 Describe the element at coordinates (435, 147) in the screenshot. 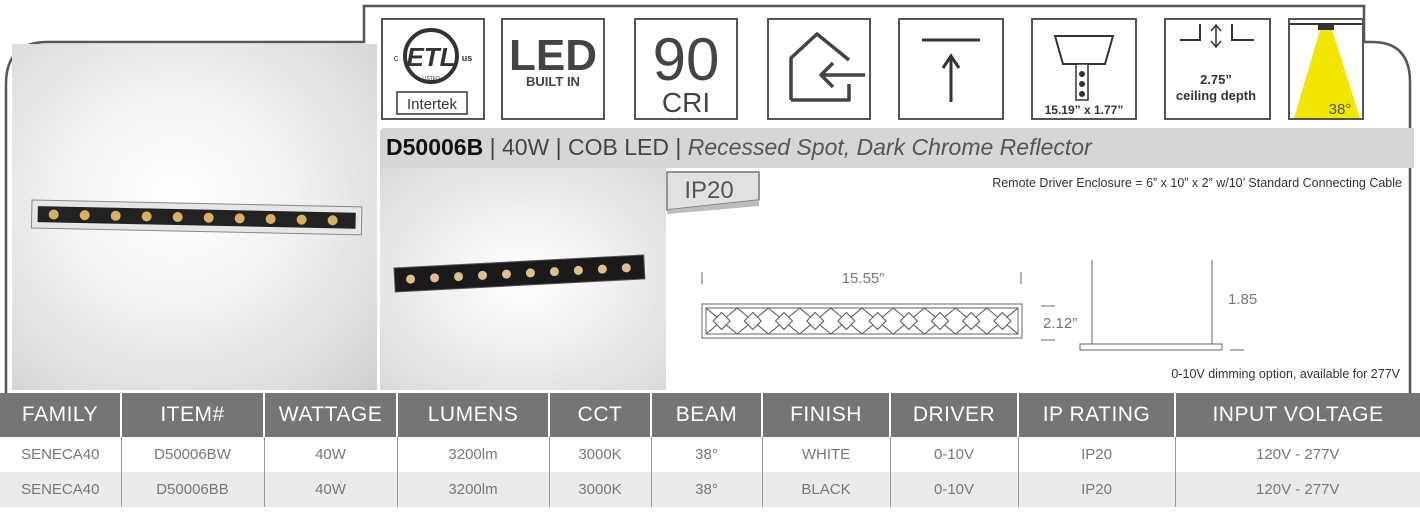

I see `product-code: D50006B` at that location.